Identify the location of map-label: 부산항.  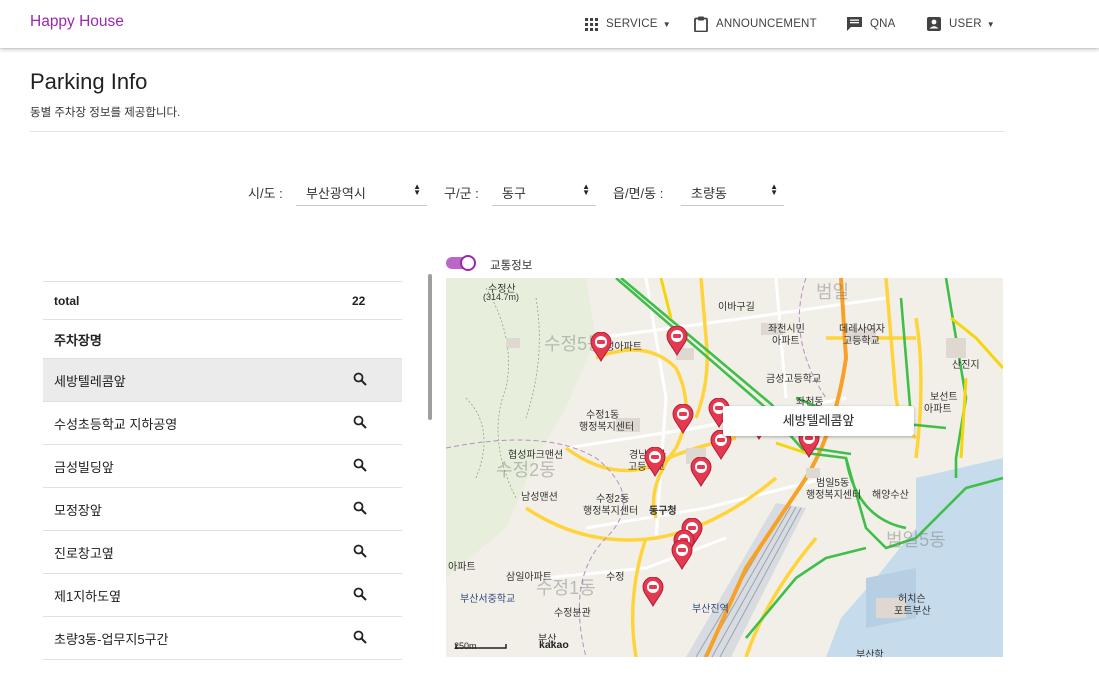
(870, 653).